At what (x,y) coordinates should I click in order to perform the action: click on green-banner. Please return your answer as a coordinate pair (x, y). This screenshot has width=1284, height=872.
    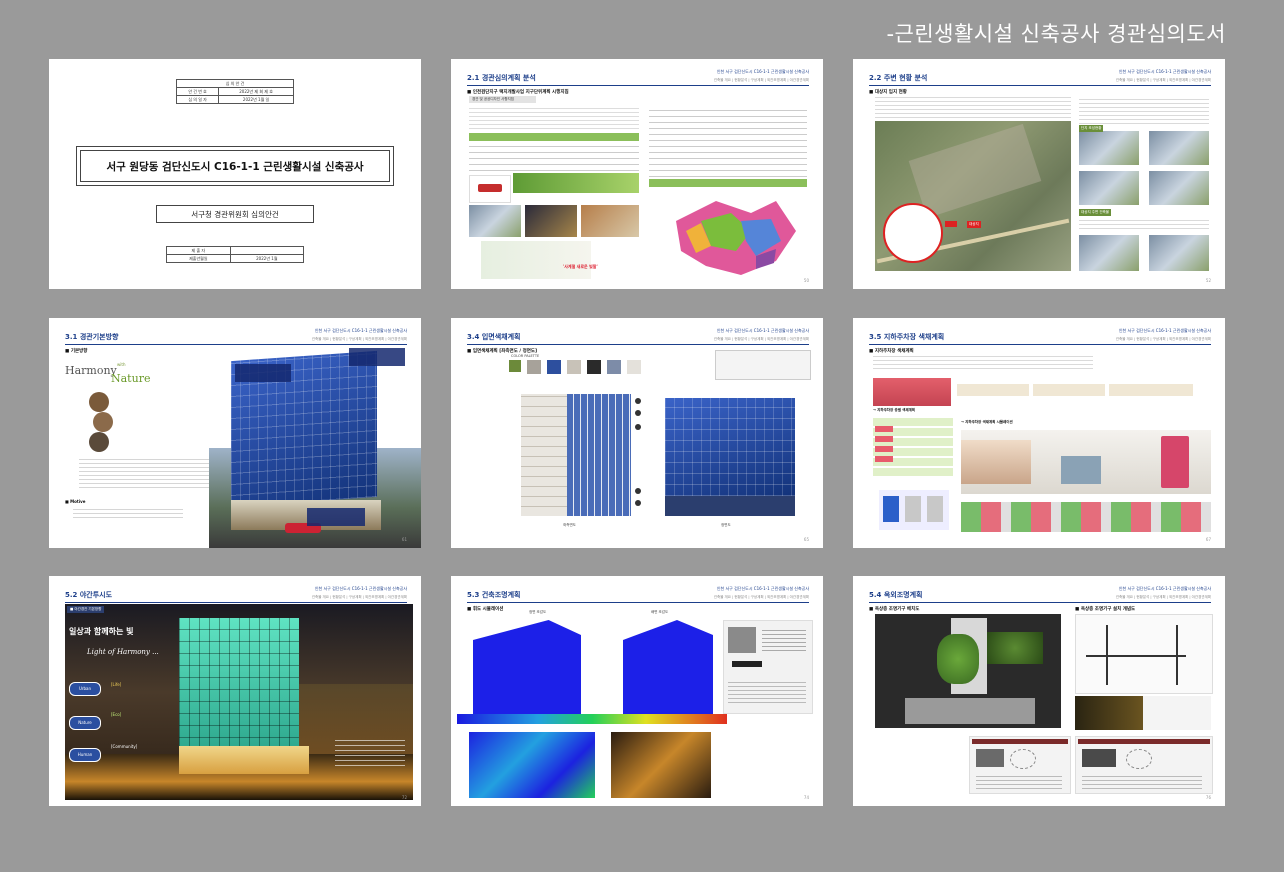
    Looking at the image, I should click on (576, 183).